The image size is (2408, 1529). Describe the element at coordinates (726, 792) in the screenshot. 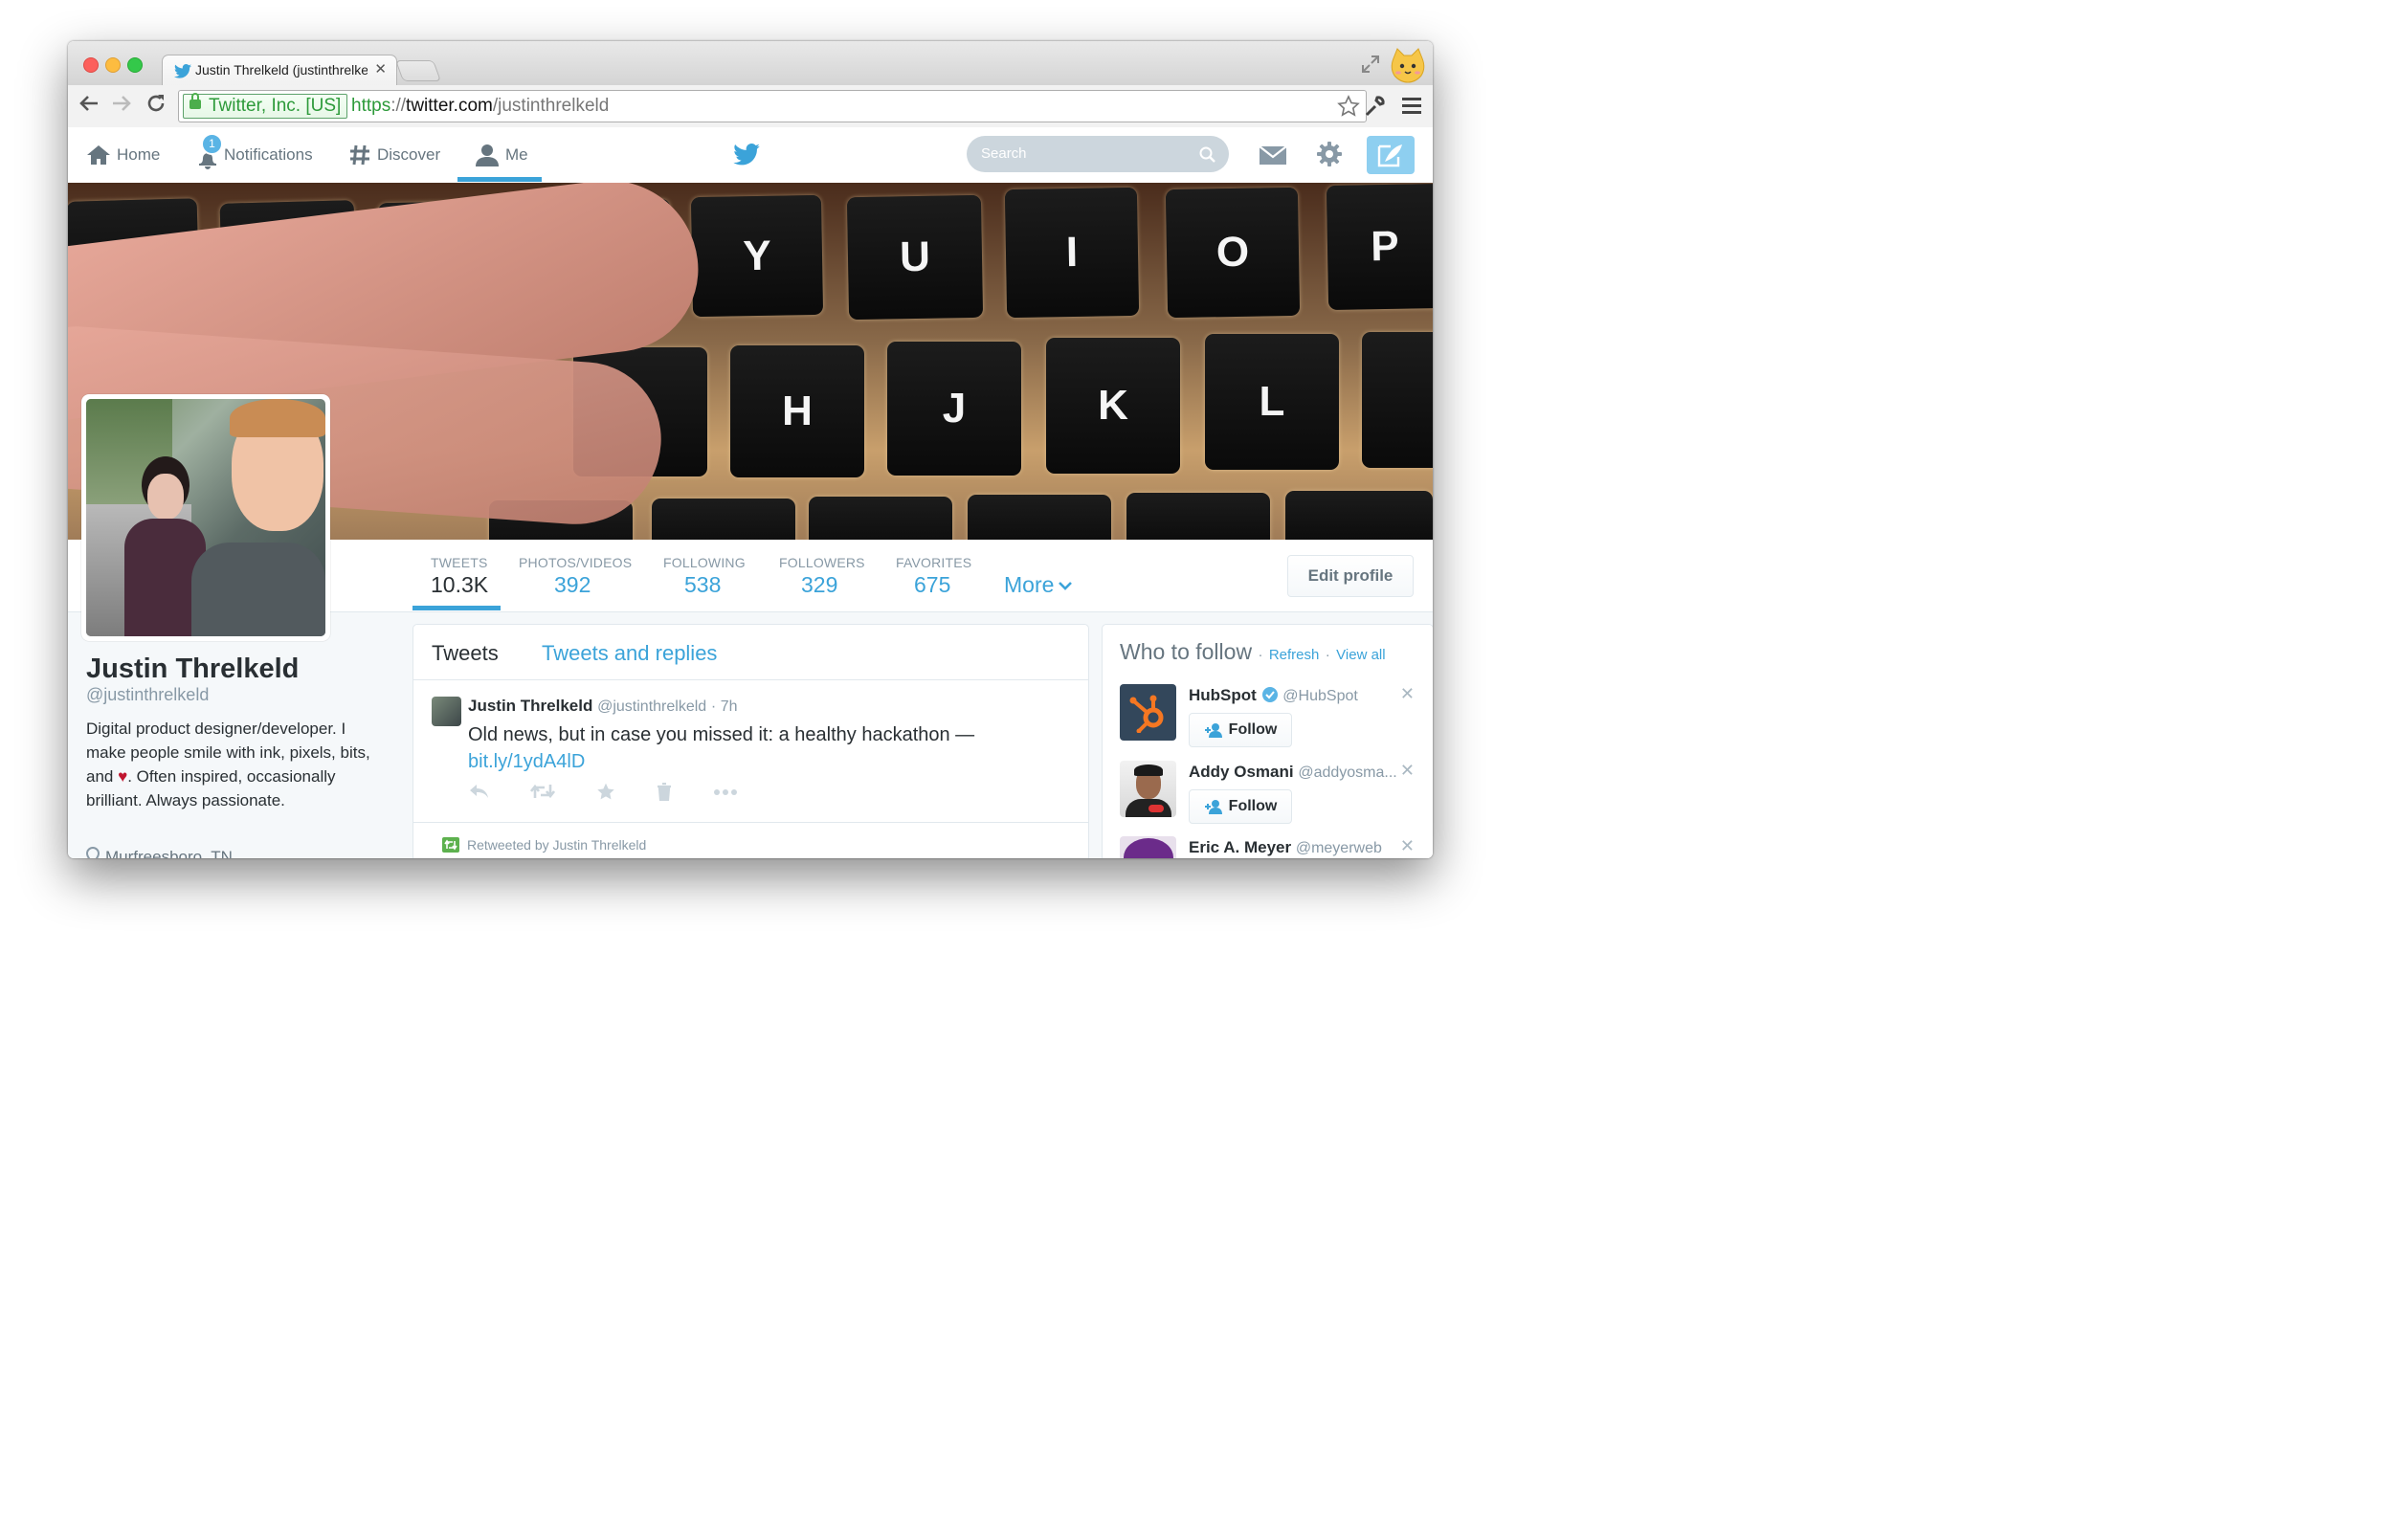

I see `more-options-icon` at that location.